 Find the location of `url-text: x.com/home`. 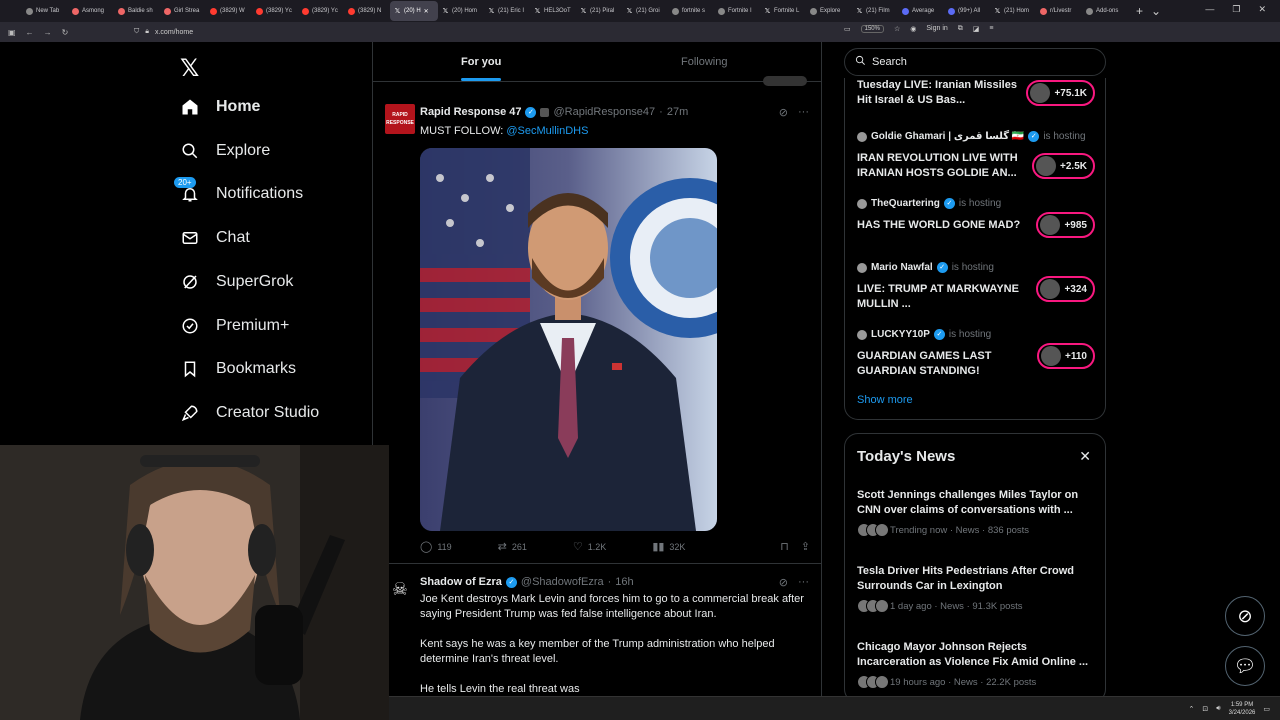

url-text: x.com/home is located at coordinates (174, 32).